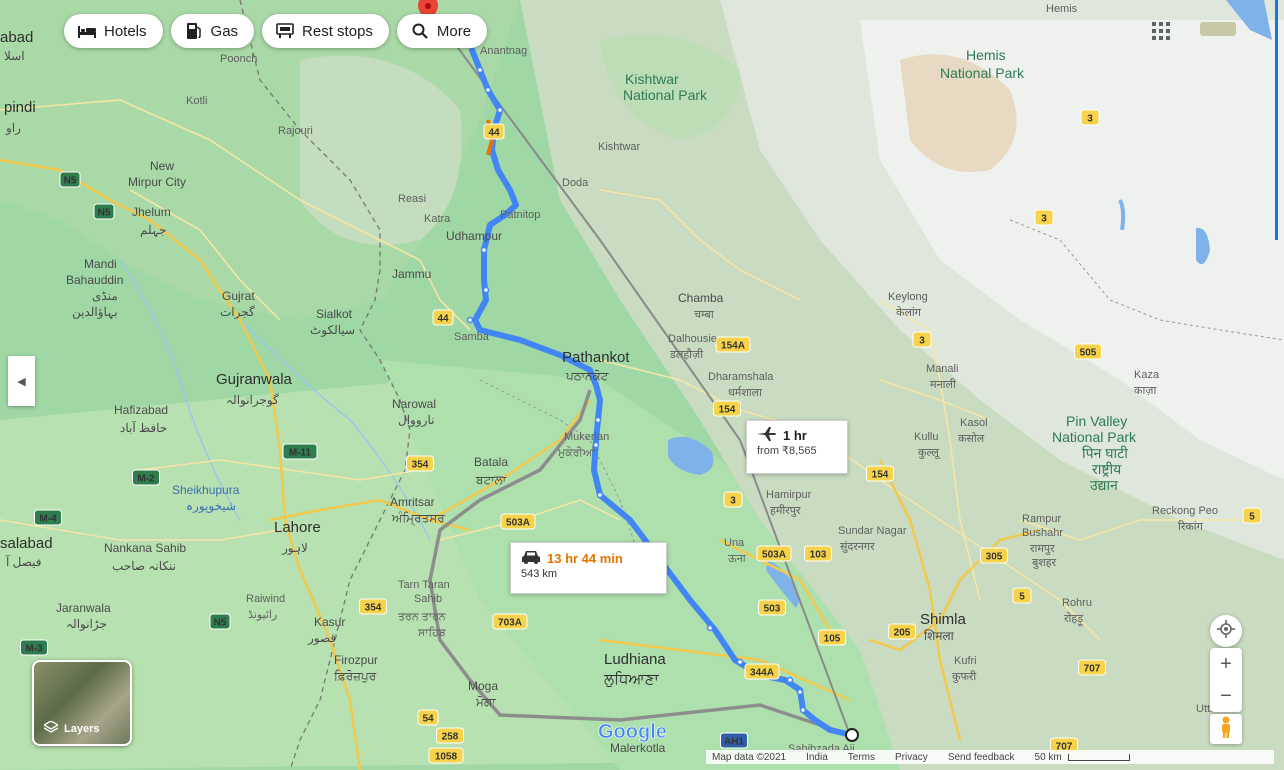 This screenshot has width=1284, height=770. I want to click on label-hemis: Hemis, so click(1062, 9).